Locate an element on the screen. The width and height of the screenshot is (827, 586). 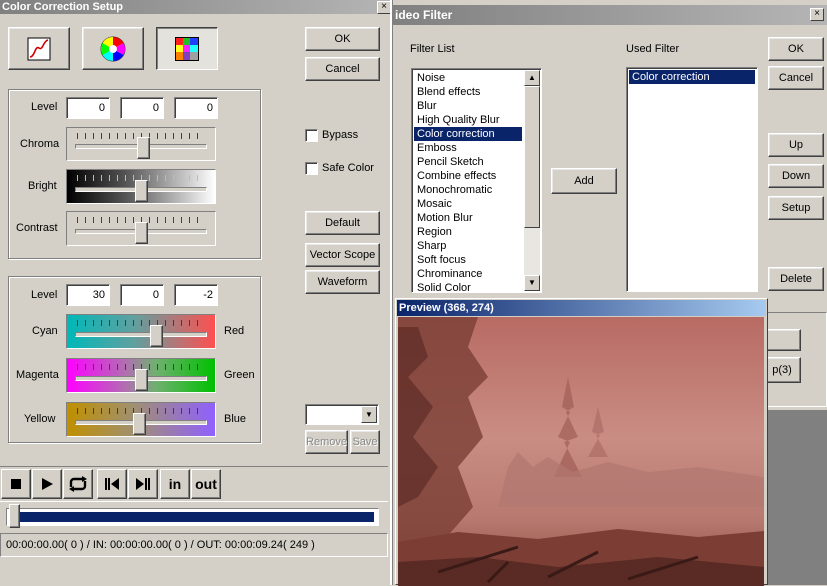
seek-bar-fill is located at coordinates (196, 517).